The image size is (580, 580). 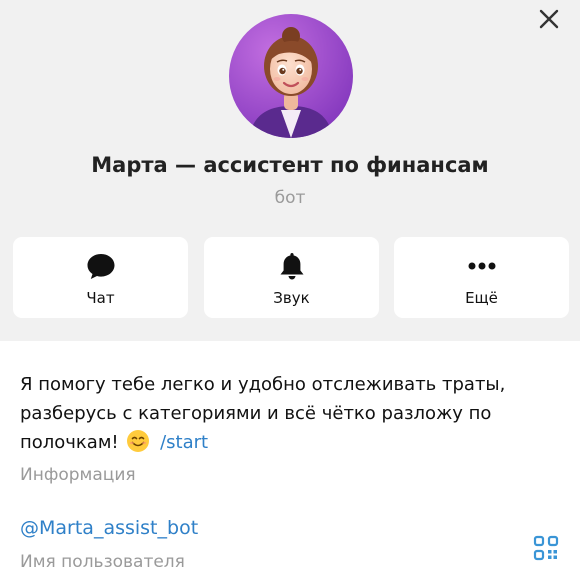 I want to click on avatar-image, so click(x=291, y=76).